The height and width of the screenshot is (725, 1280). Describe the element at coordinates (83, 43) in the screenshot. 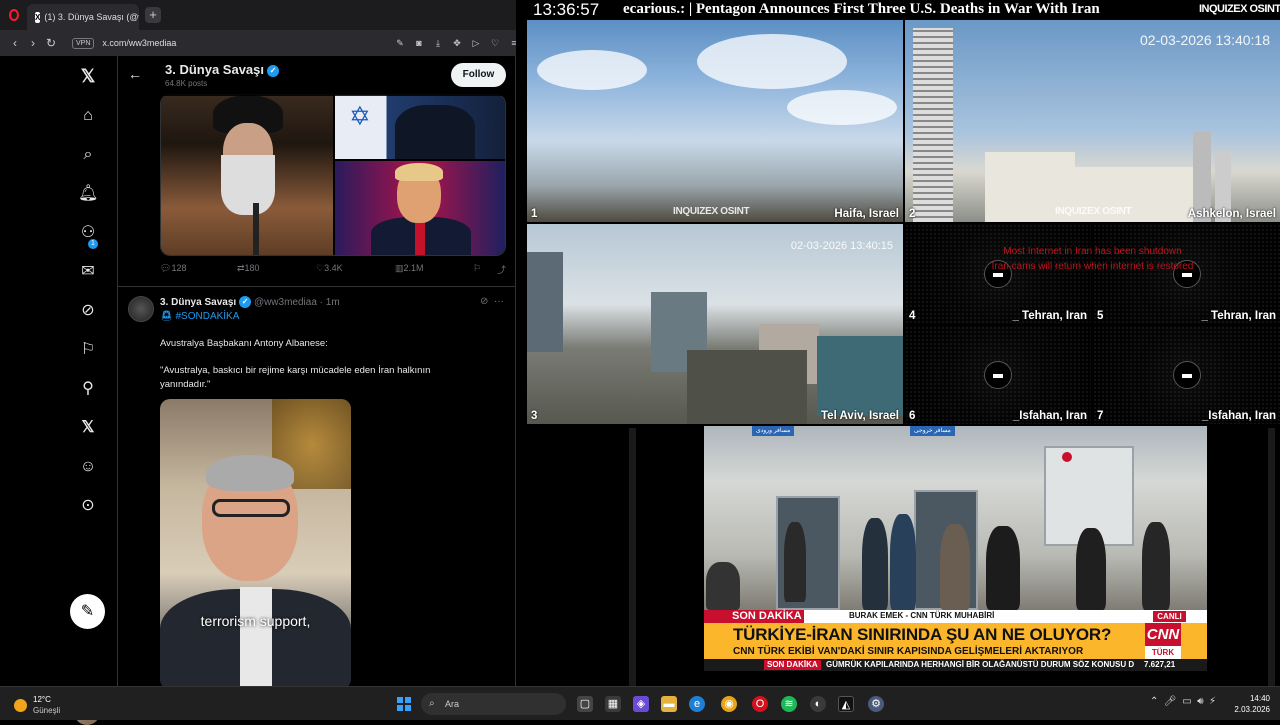

I see `vpn-badge: VPN` at that location.